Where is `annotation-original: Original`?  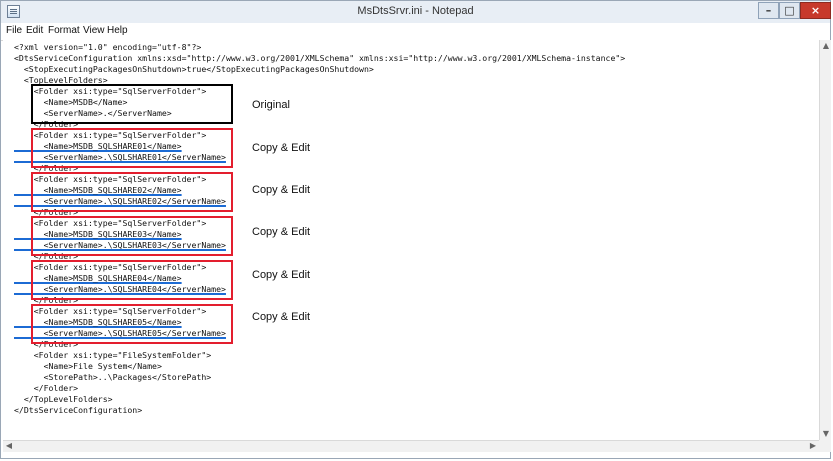 annotation-original: Original is located at coordinates (271, 105).